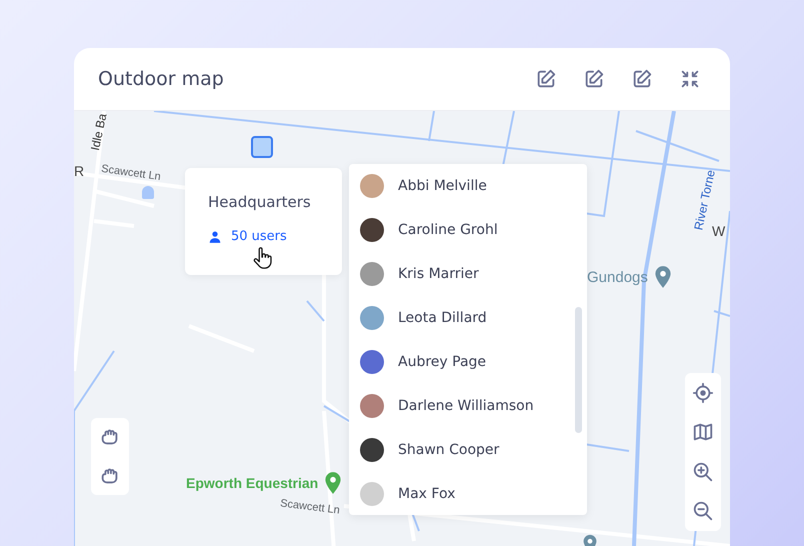 The height and width of the screenshot is (546, 804). What do you see at coordinates (79, 171) in the screenshot?
I see `road-label: R` at bounding box center [79, 171].